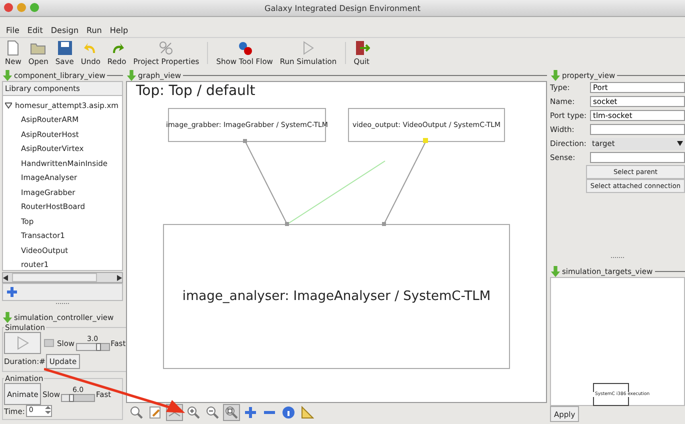 The height and width of the screenshot is (424, 685). Describe the element at coordinates (196, 91) in the screenshot. I see `graph-title: Top: Top / default` at that location.